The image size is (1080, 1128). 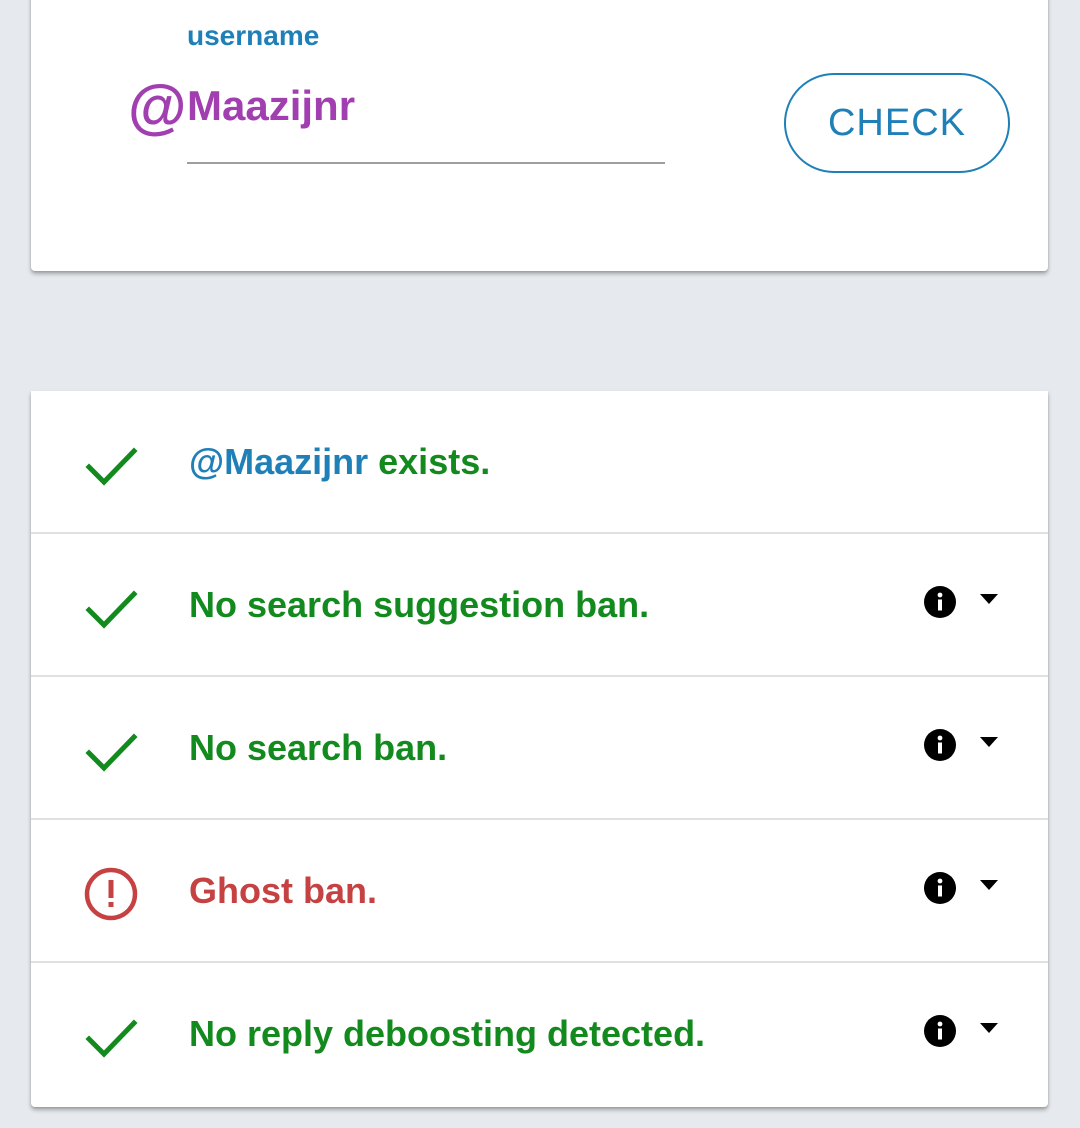 I want to click on error-circle-icon, so click(x=111, y=894).